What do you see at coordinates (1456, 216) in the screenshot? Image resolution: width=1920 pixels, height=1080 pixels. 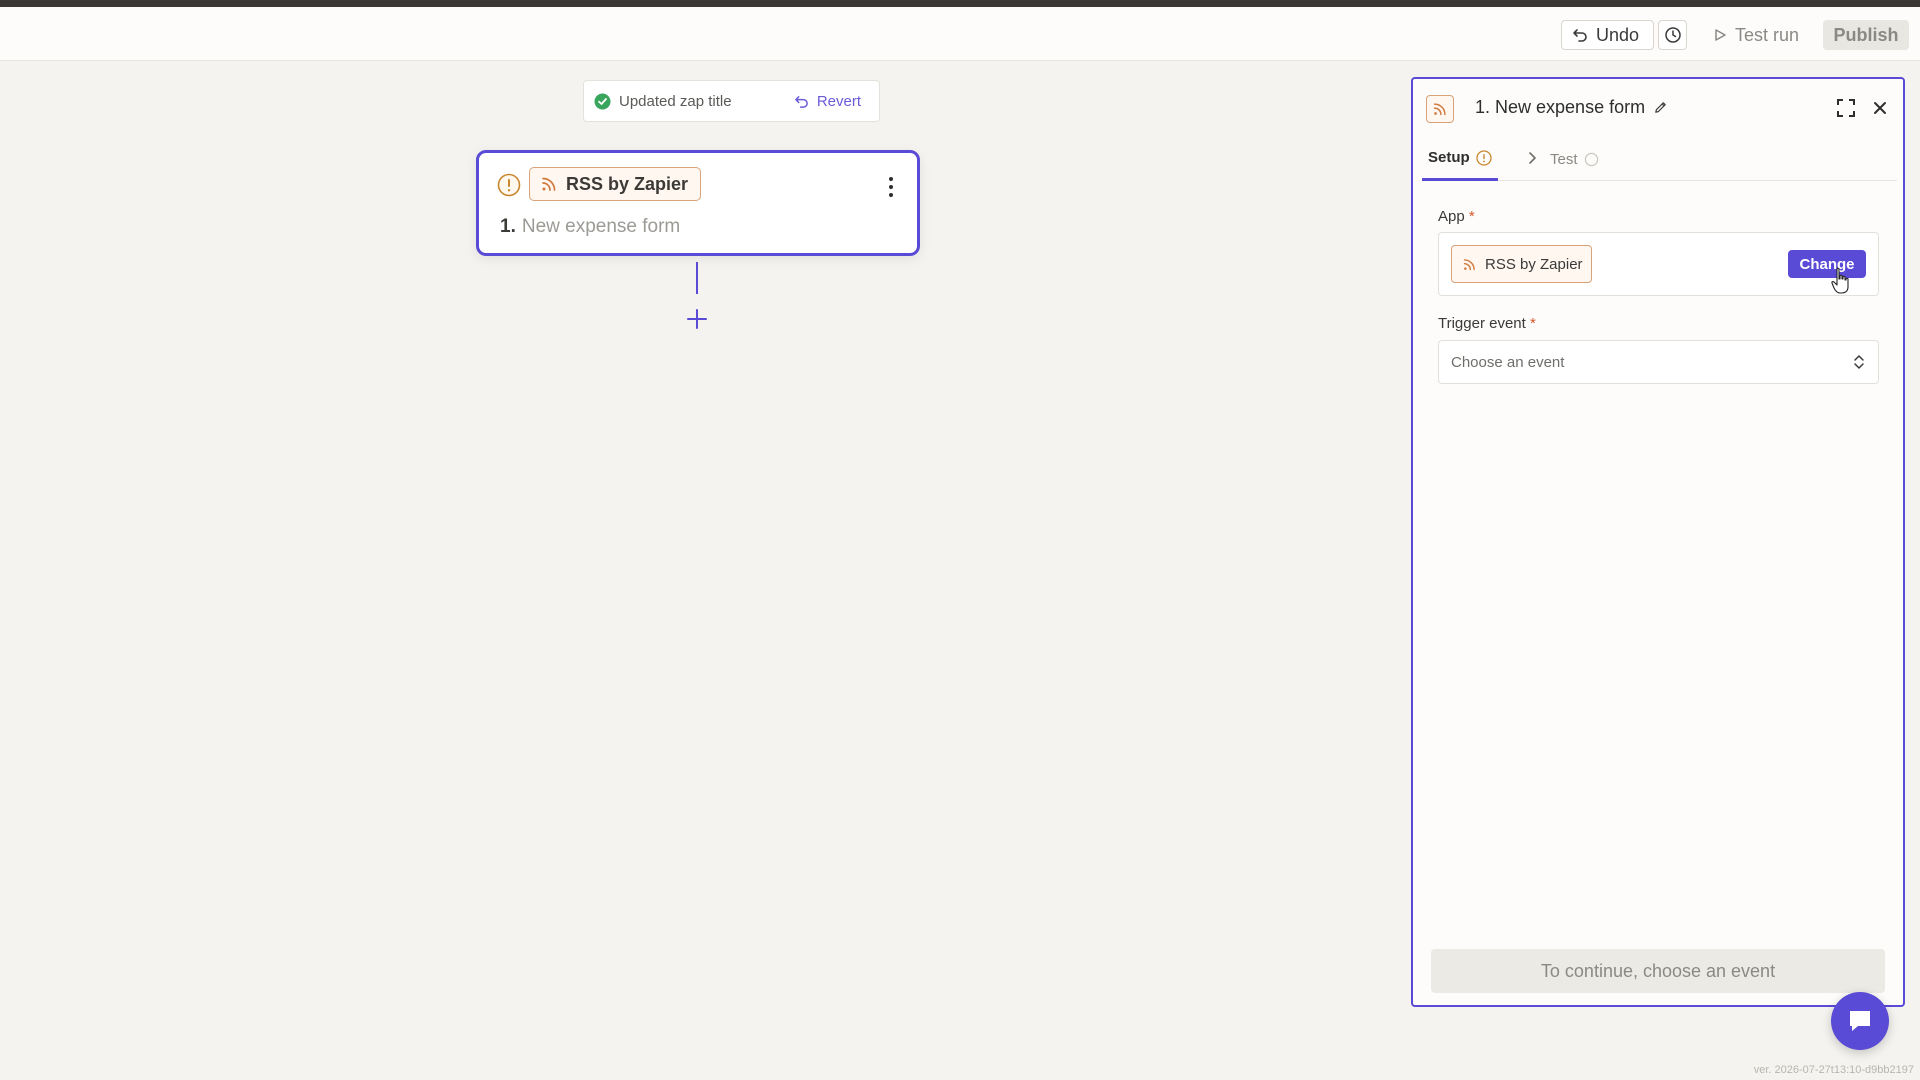 I see `app-field-label: App *` at bounding box center [1456, 216].